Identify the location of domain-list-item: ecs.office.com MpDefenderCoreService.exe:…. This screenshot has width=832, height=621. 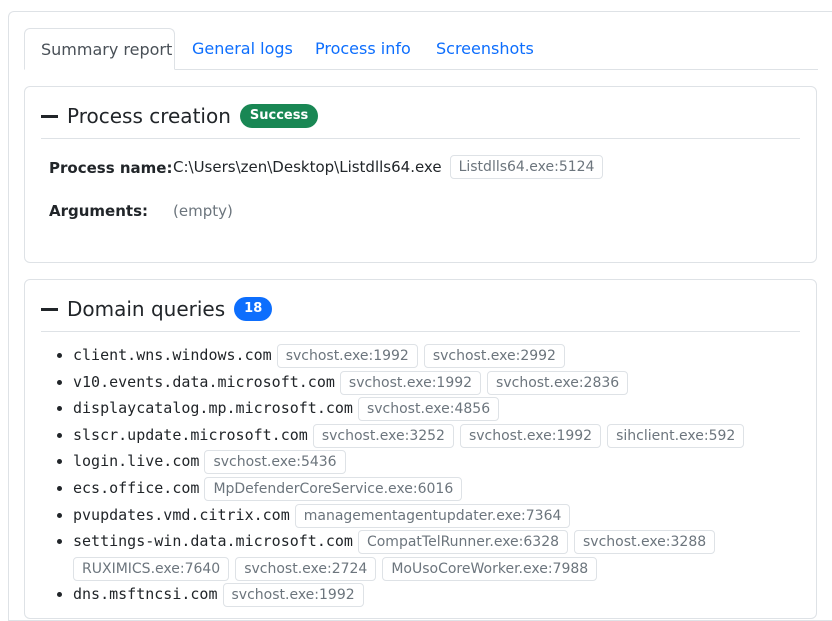
(433, 488).